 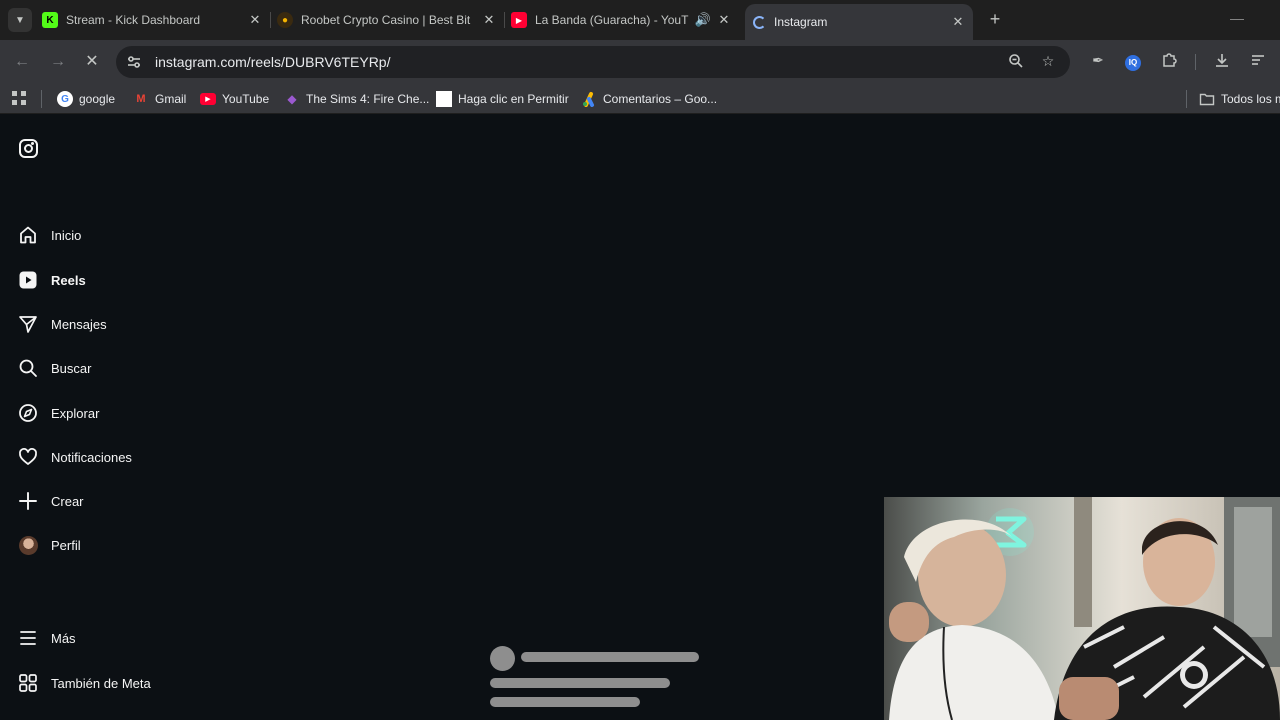 I want to click on apps-button, so click(x=19, y=99).